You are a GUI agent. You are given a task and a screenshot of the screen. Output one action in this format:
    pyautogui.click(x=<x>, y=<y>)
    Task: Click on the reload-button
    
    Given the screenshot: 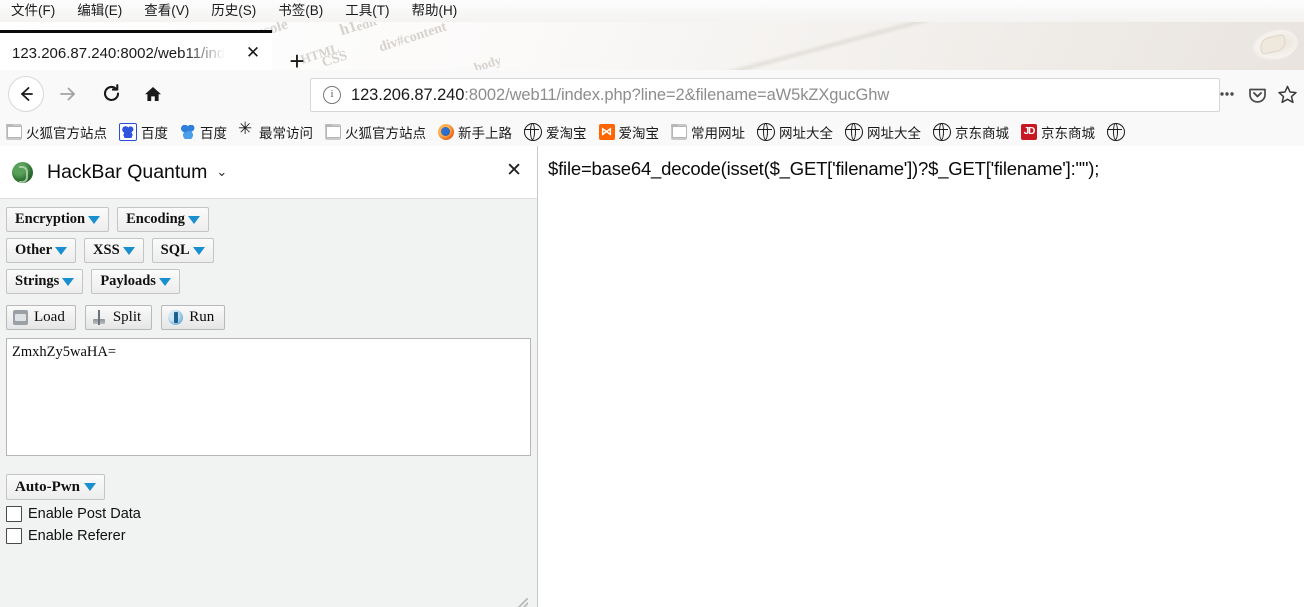 What is the action you would take?
    pyautogui.click(x=111, y=94)
    